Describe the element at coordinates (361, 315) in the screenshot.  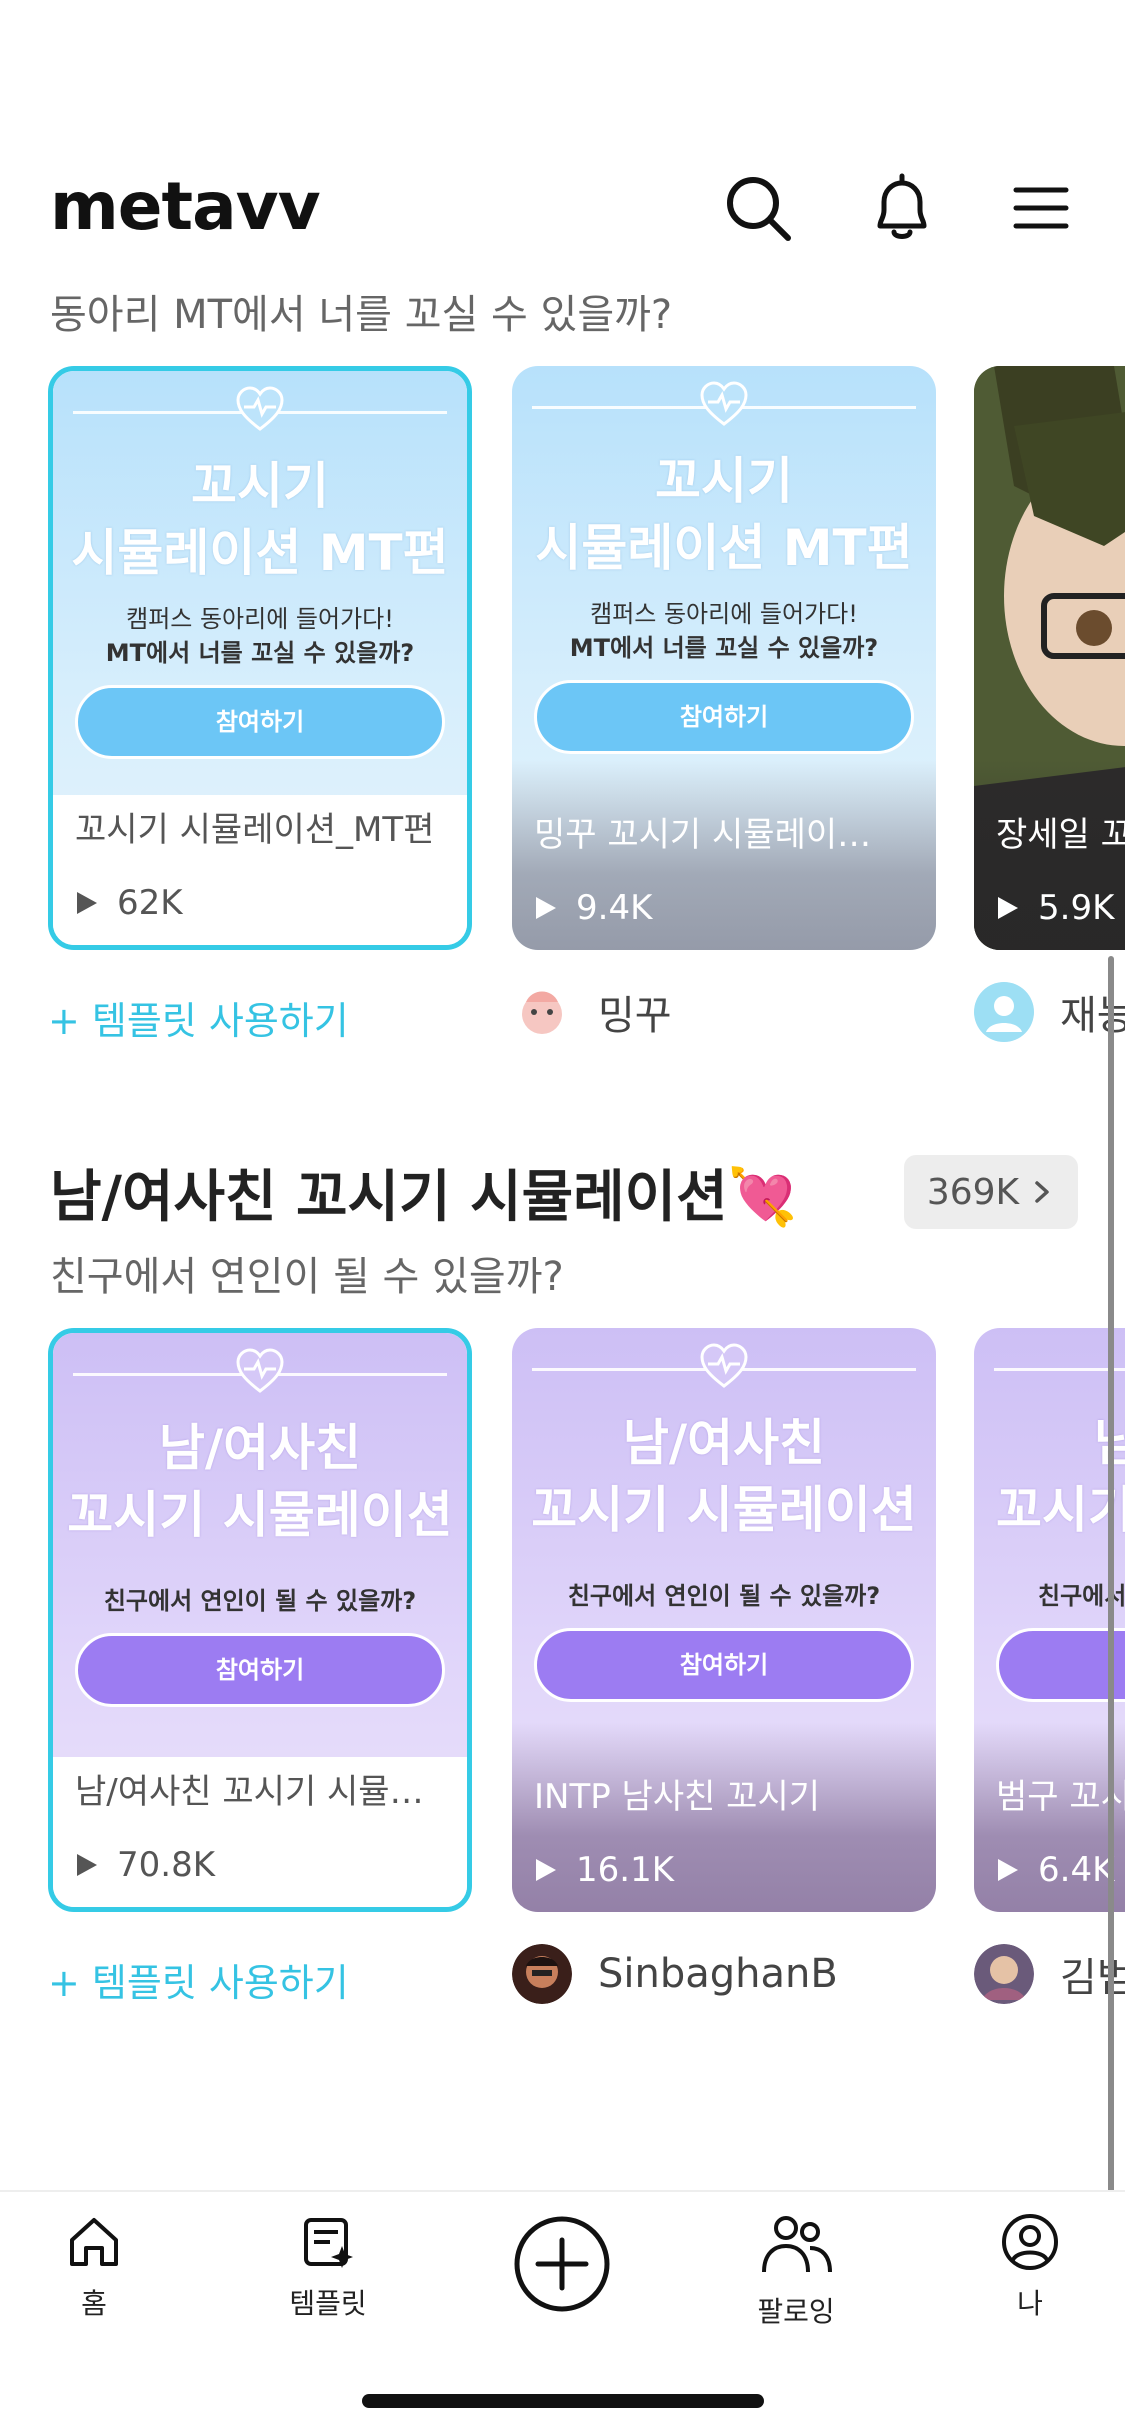
I see `section-subtitle: 동아리 MT에서 너를 꼬실 수 있을까?` at that location.